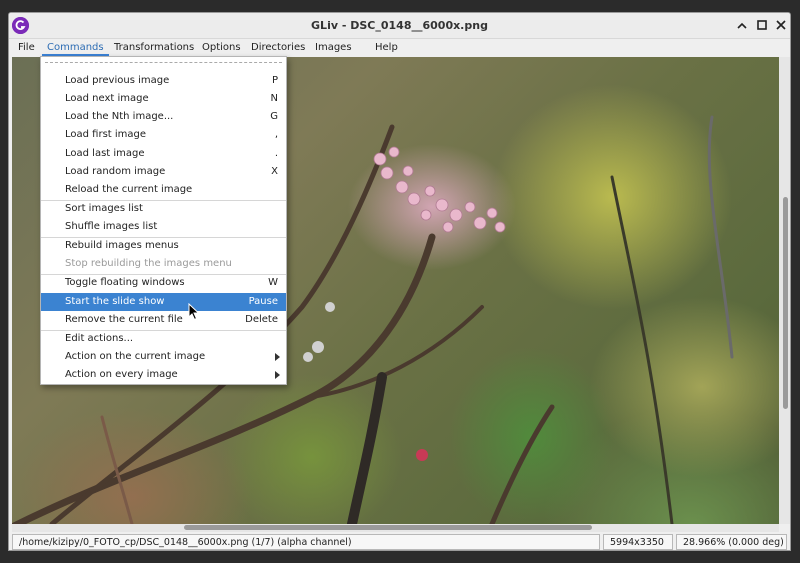 This screenshot has height=563, width=800. What do you see at coordinates (163, 227) in the screenshot?
I see `menu-item-shuffle: Shuffle images list` at bounding box center [163, 227].